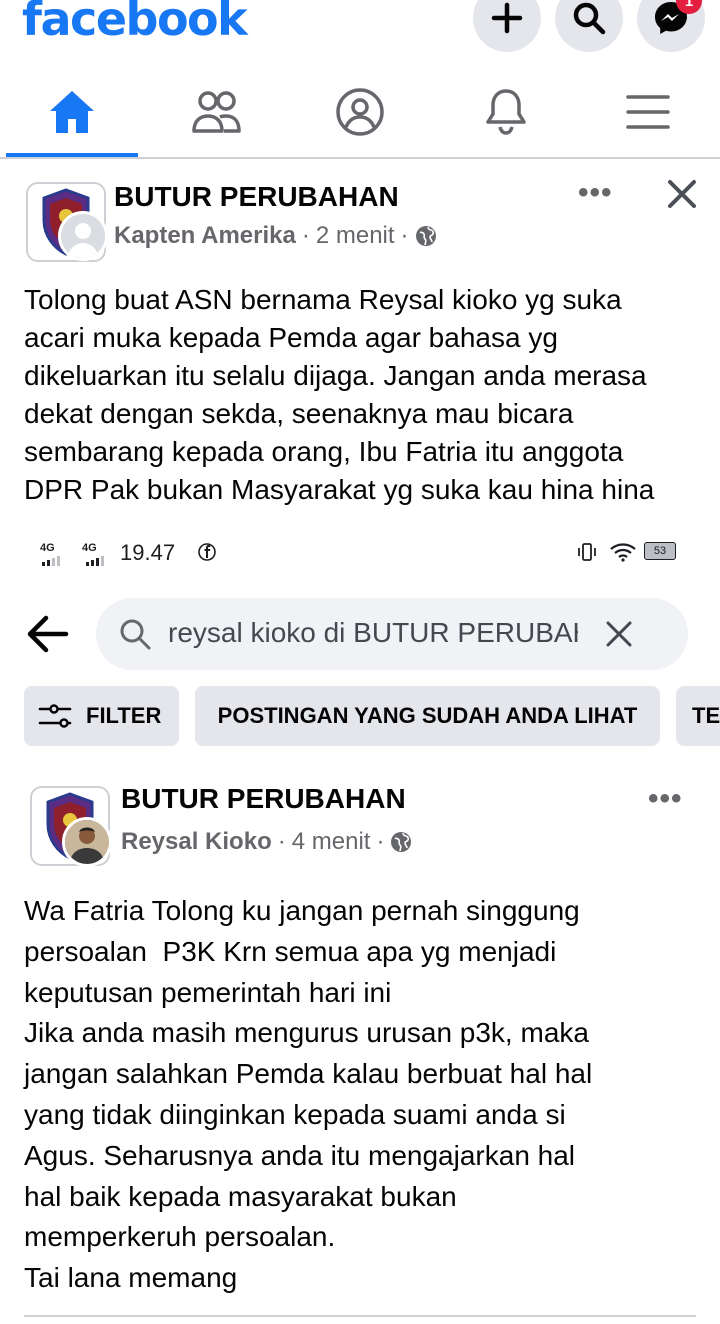  What do you see at coordinates (360, 158) in the screenshot?
I see `nav-divider` at bounding box center [360, 158].